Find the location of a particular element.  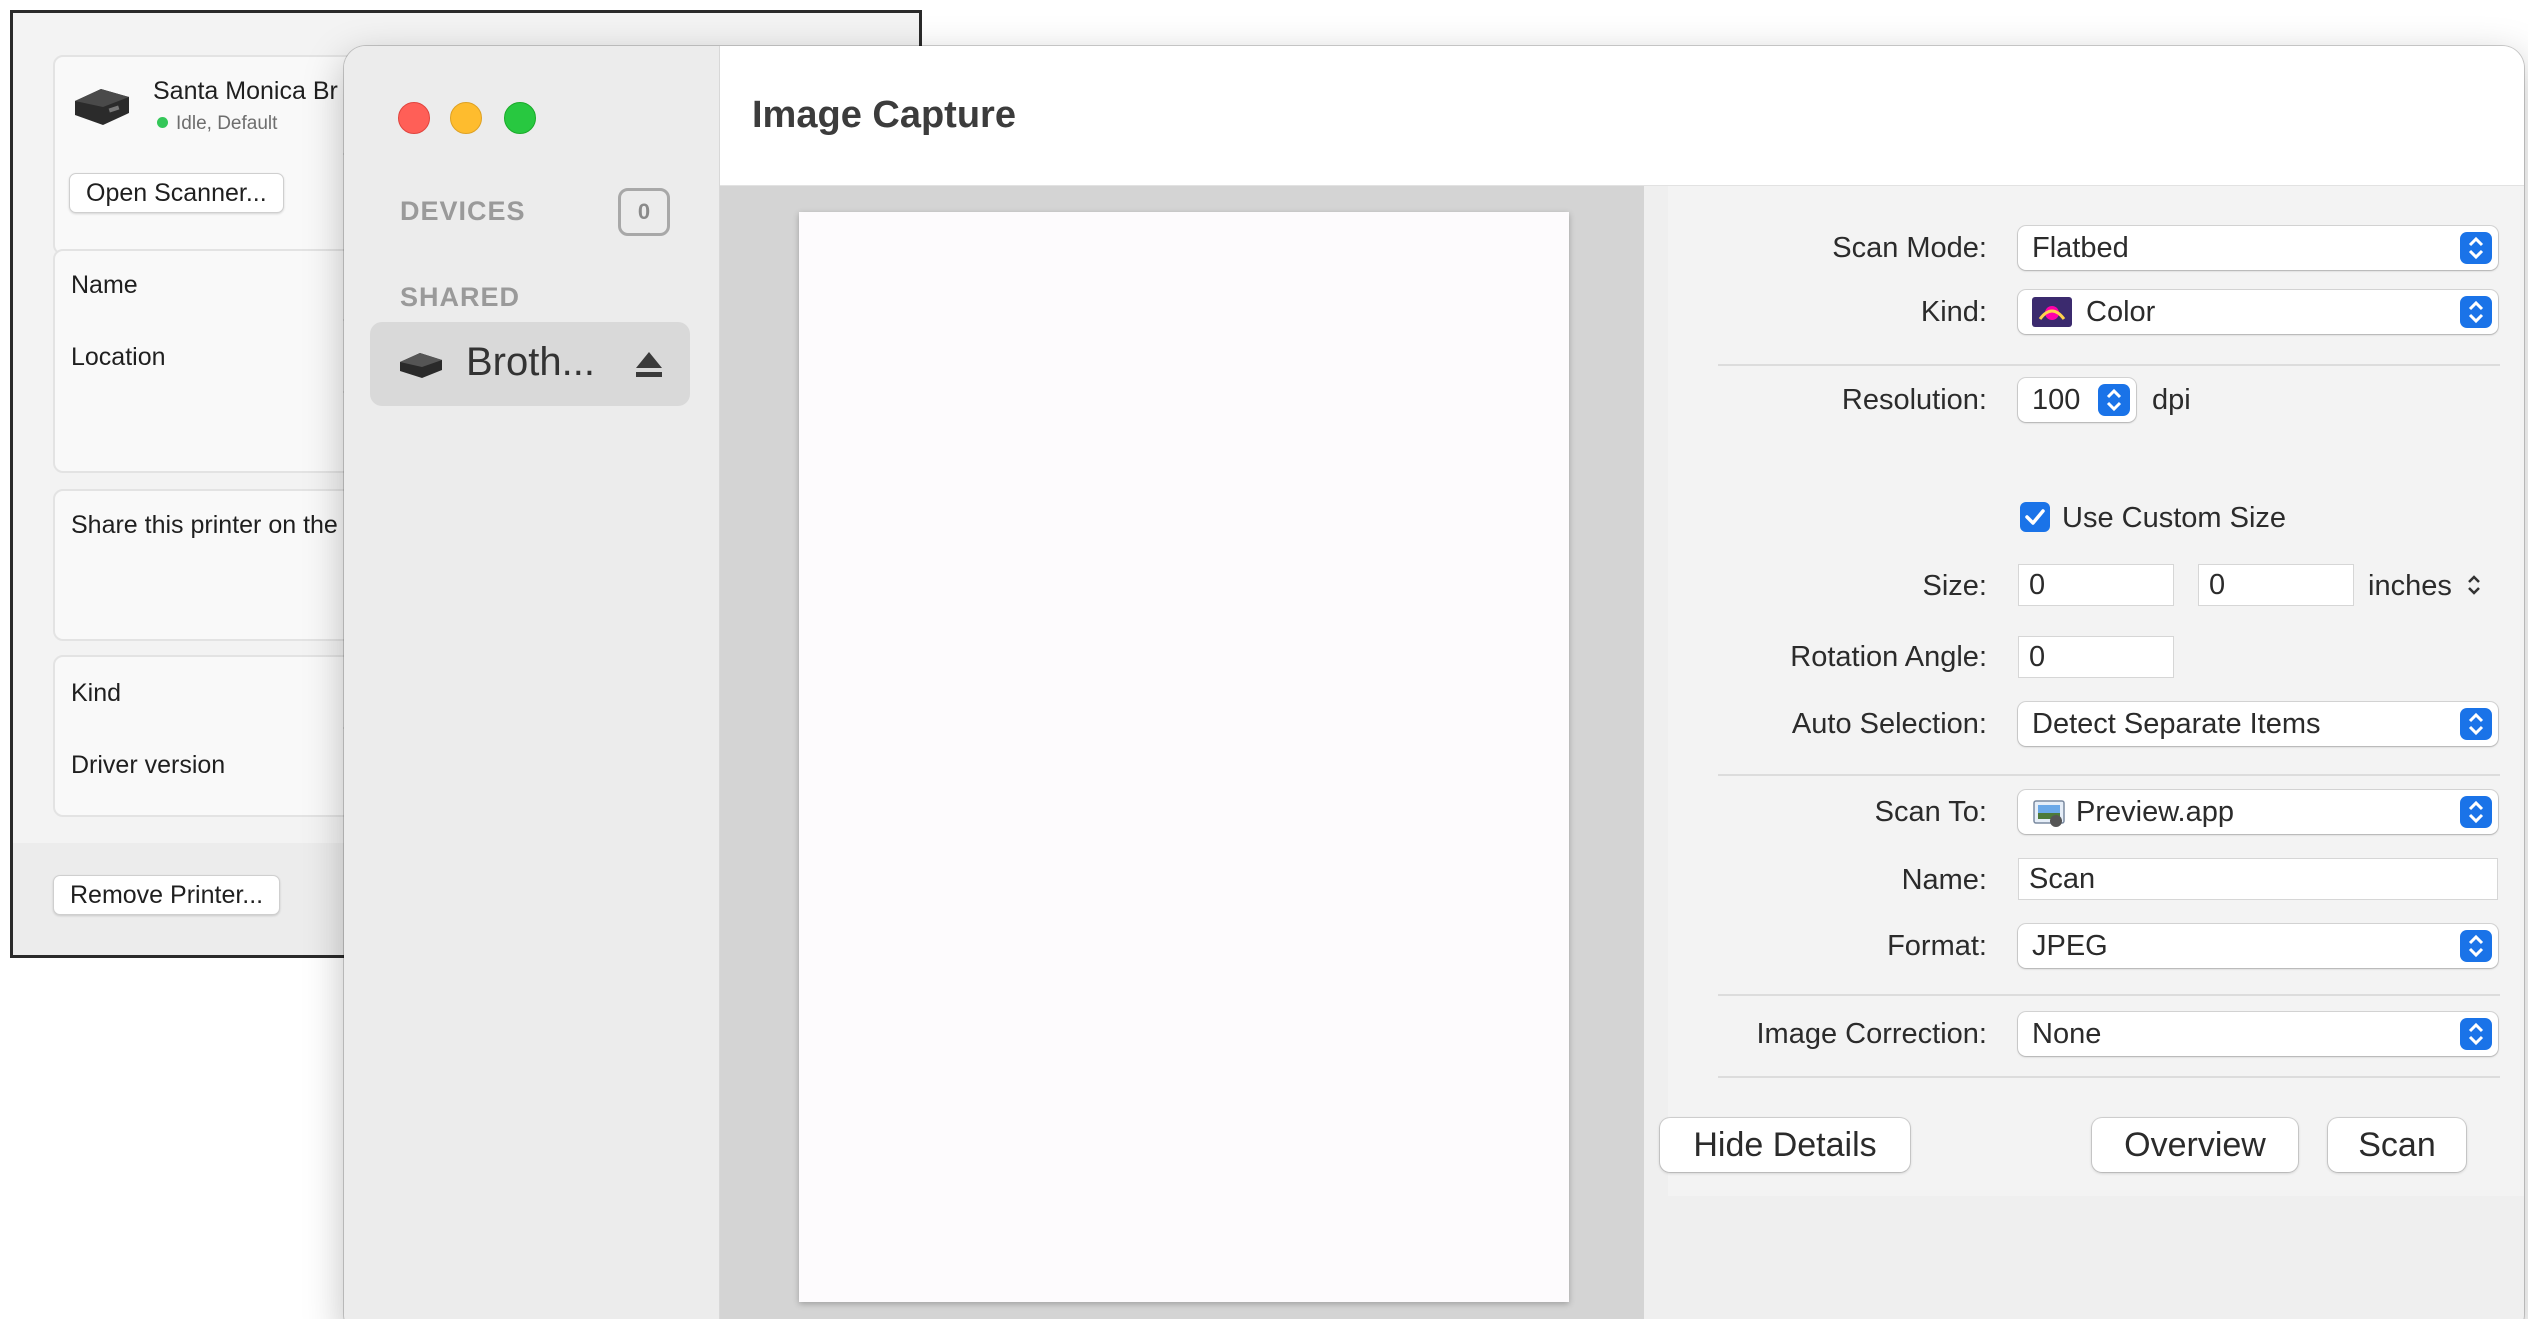

devices-count-badge: 0 is located at coordinates (644, 212).